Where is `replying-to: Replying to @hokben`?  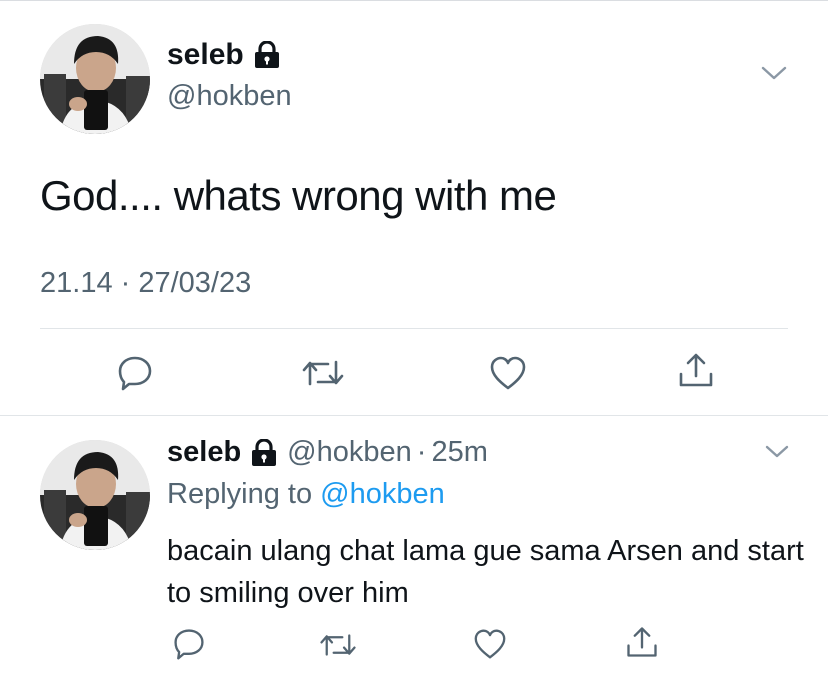
replying-to: Replying to @hokben is located at coordinates (306, 494).